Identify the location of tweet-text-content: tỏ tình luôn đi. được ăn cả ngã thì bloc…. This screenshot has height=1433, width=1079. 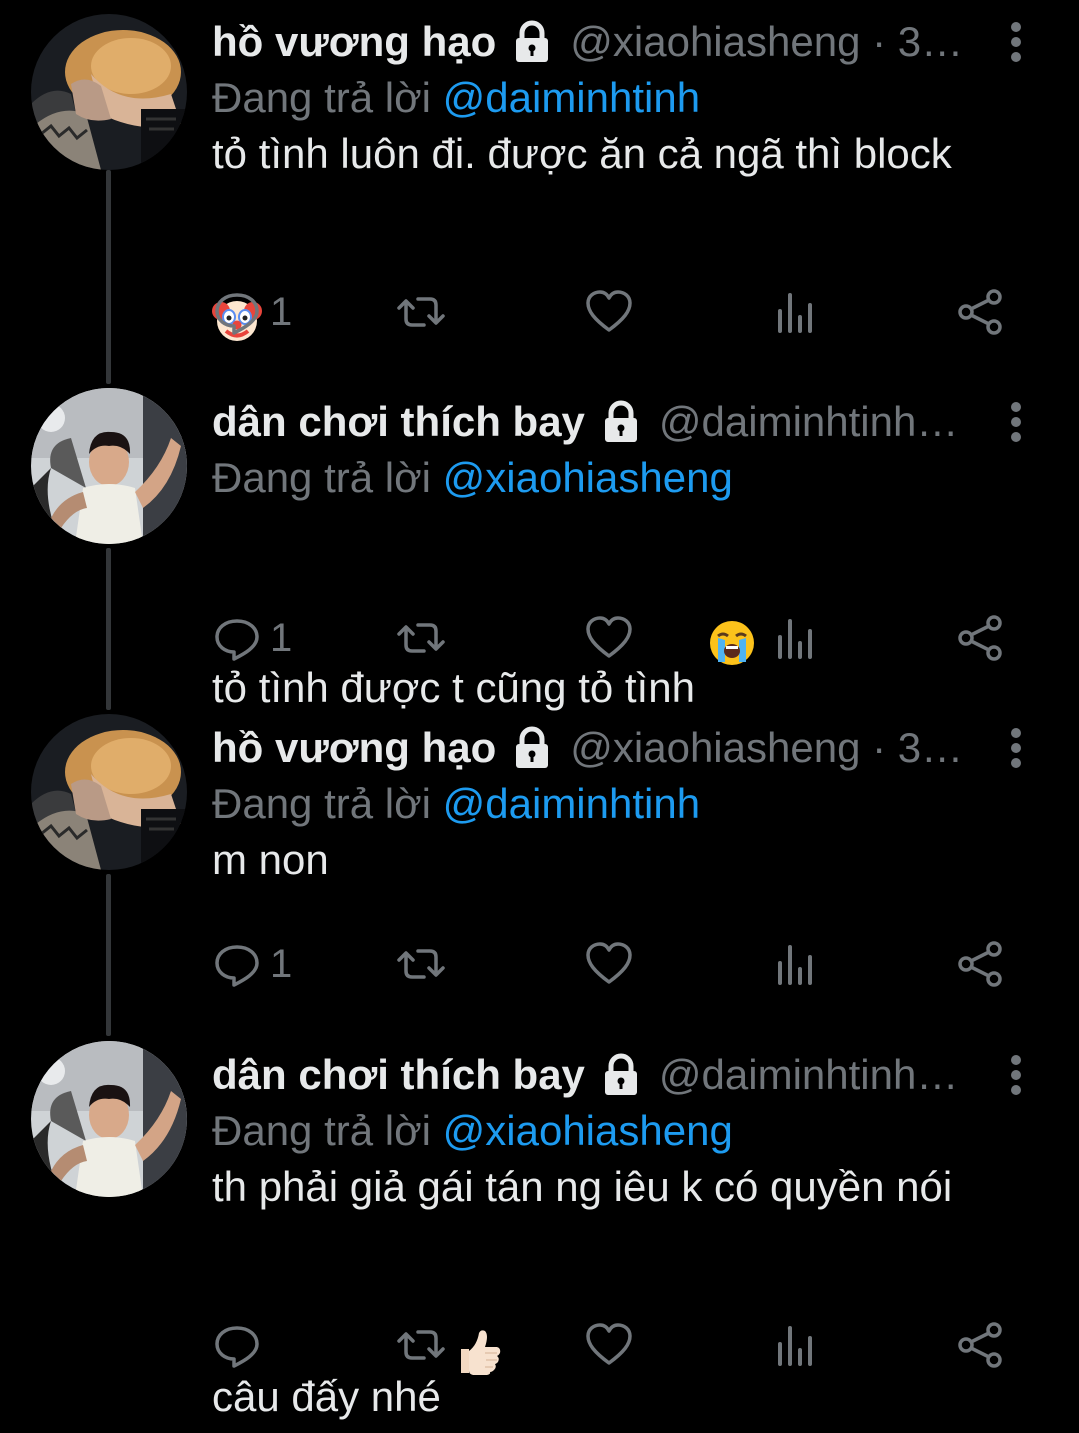
(582, 153).